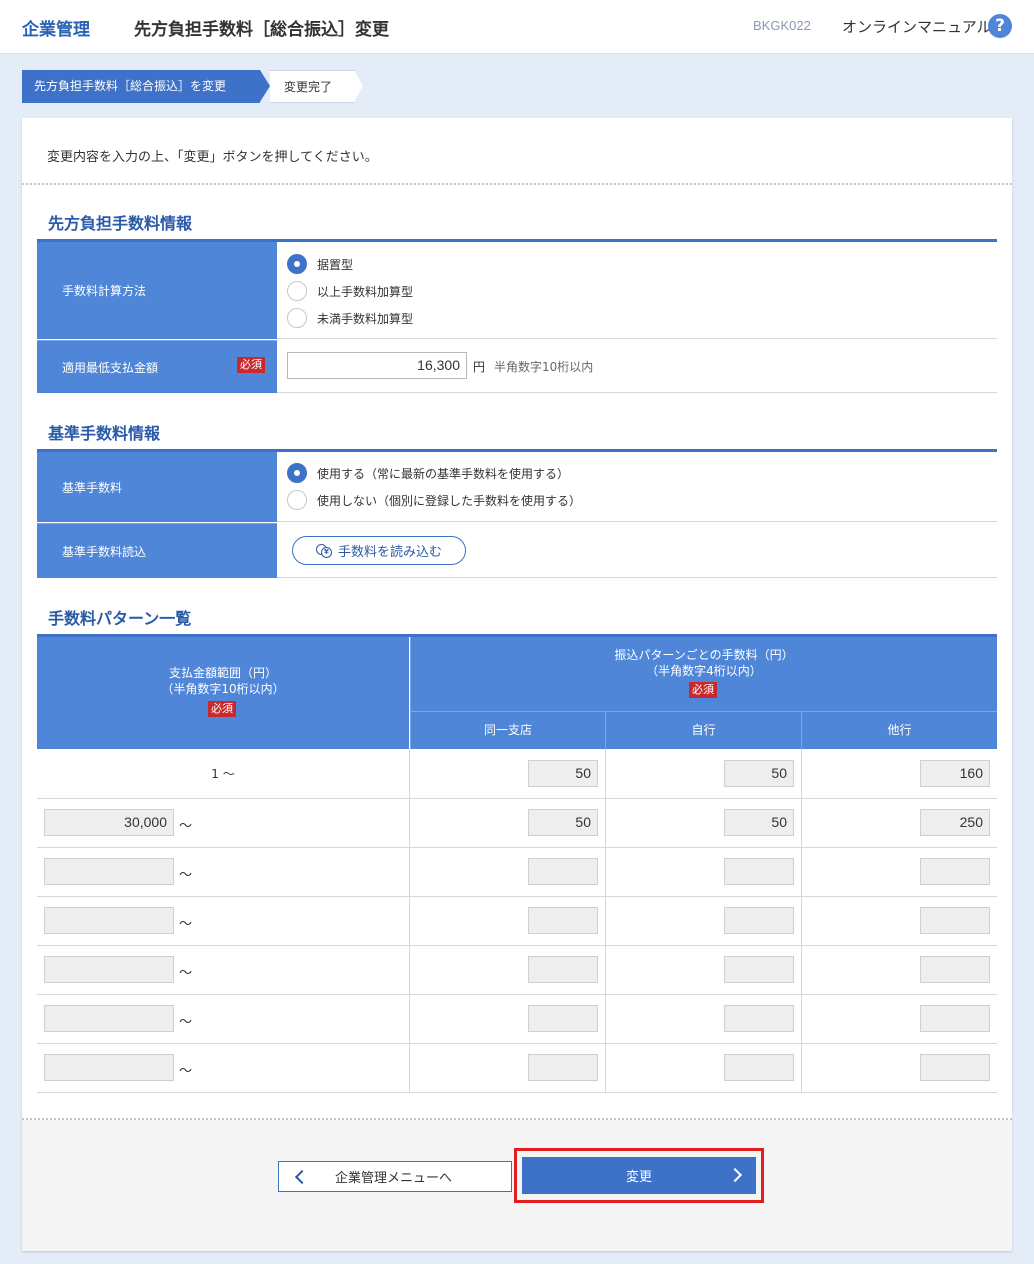 Image resolution: width=1034 pixels, height=1264 pixels. What do you see at coordinates (955, 822) in the screenshot?
I see `fee-input-other-bank: 250` at bounding box center [955, 822].